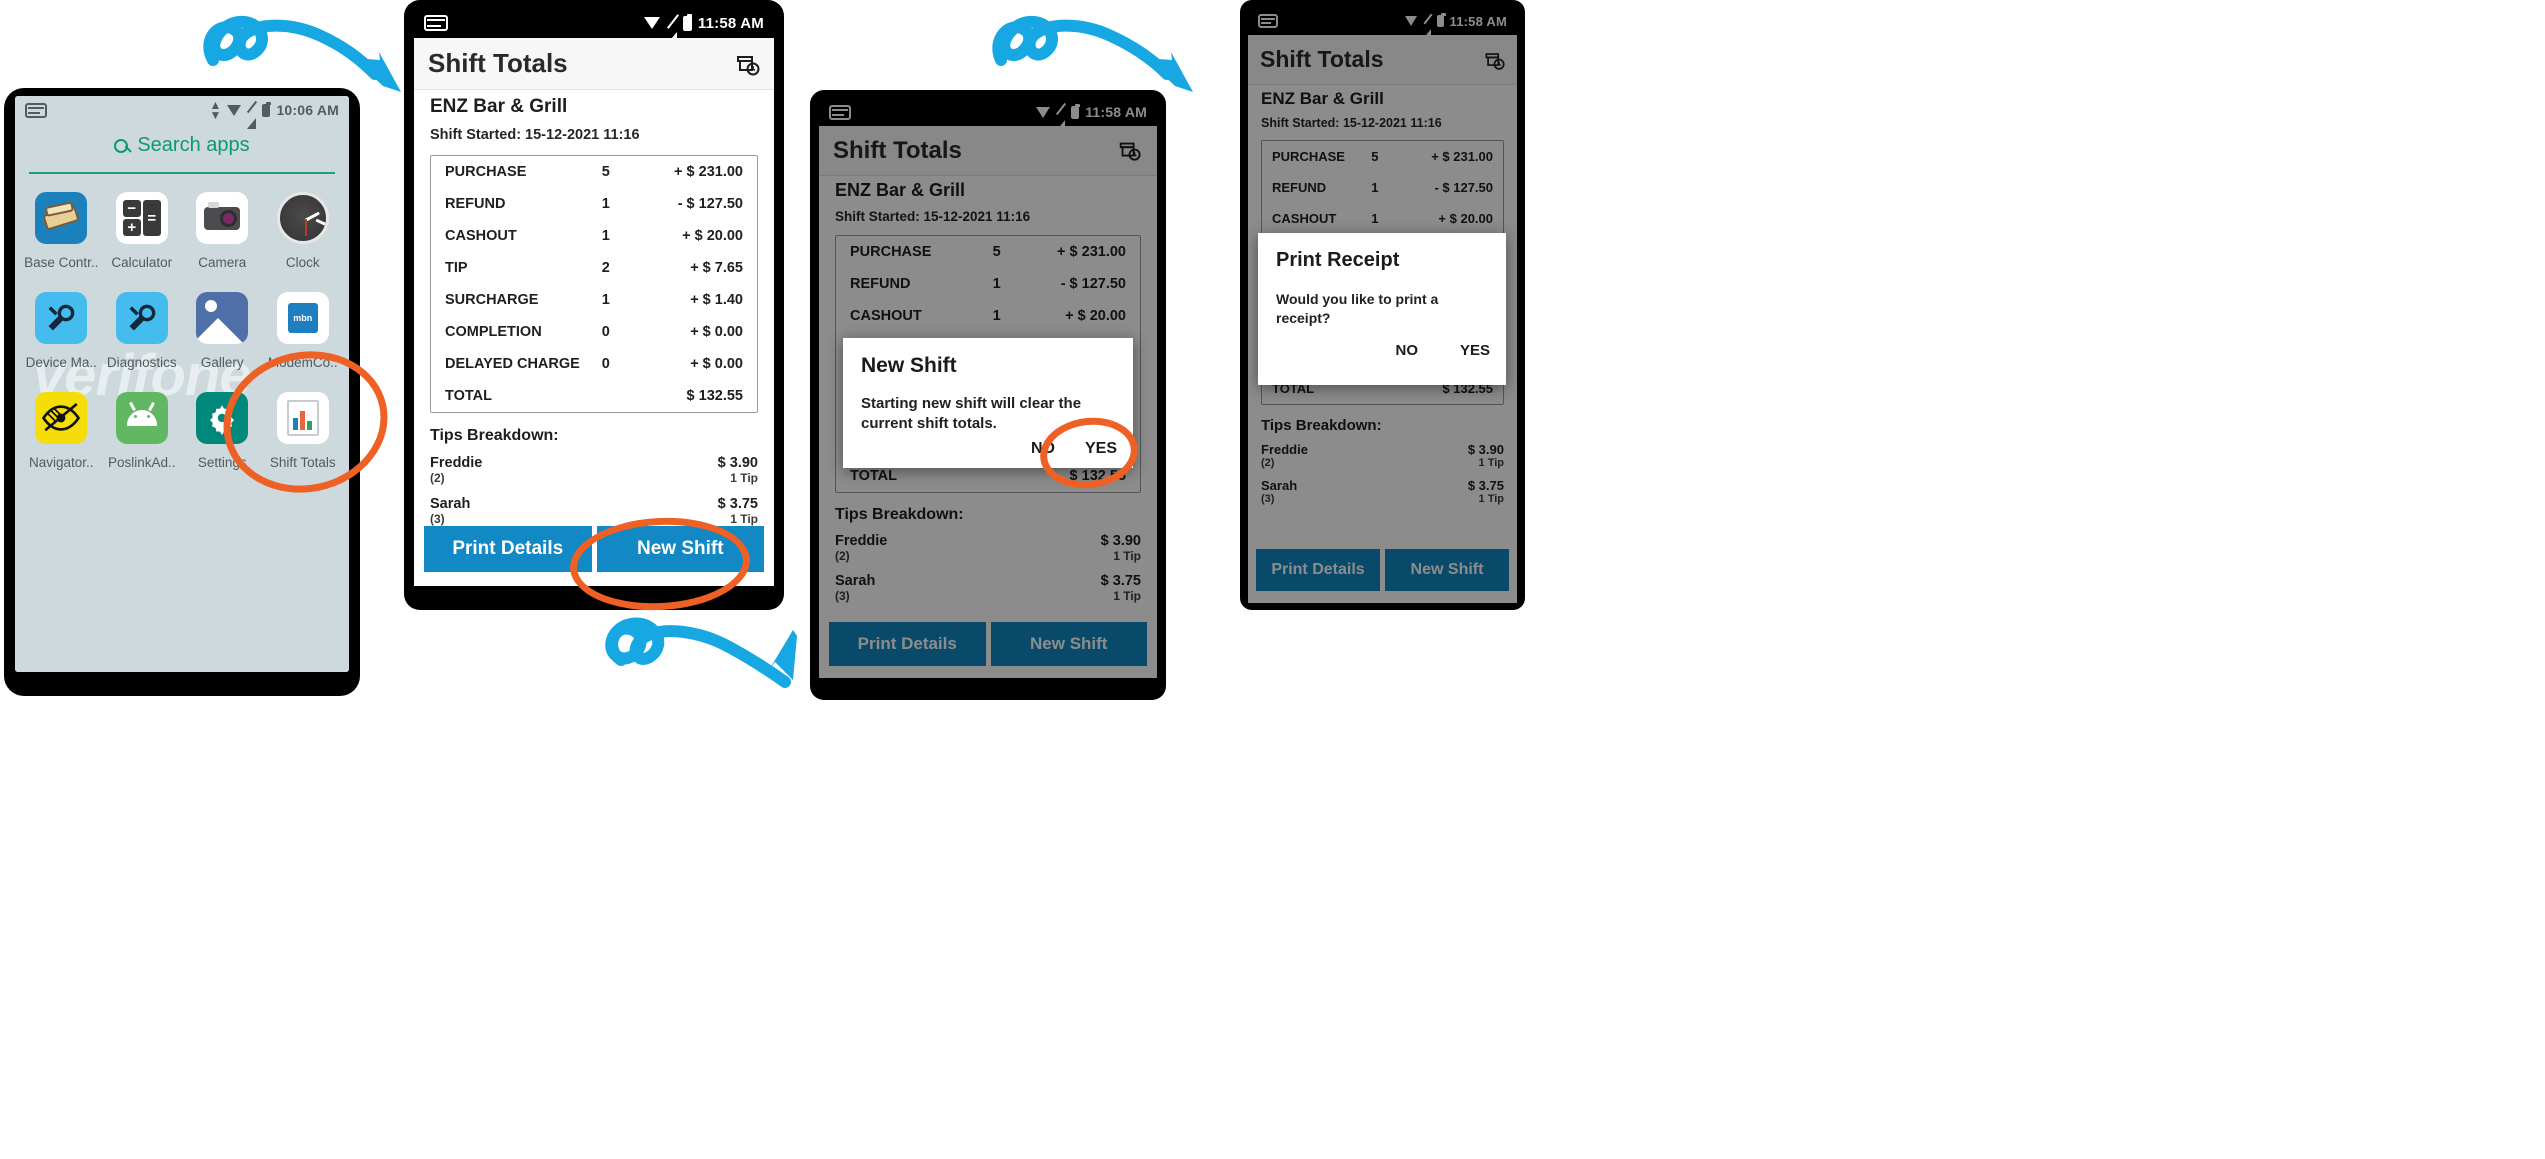 The width and height of the screenshot is (2545, 1159). Describe the element at coordinates (680, 549) in the screenshot. I see `new-shift-button: New Shift` at that location.